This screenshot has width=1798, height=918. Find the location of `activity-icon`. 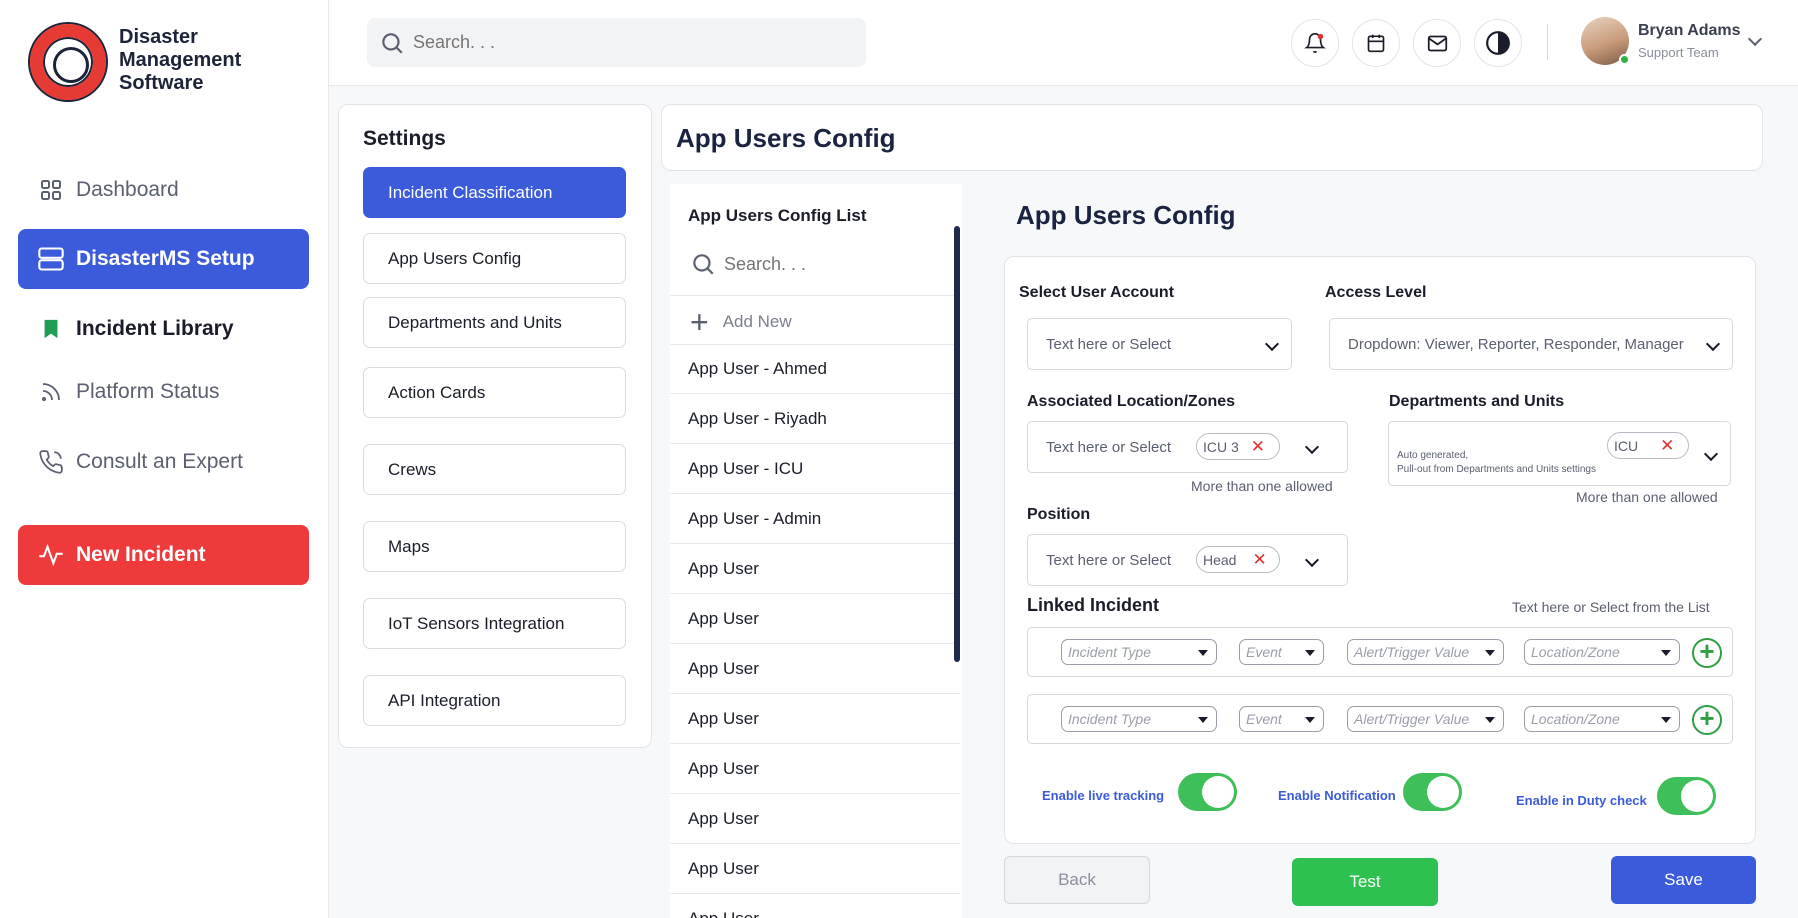

activity-icon is located at coordinates (51, 555).